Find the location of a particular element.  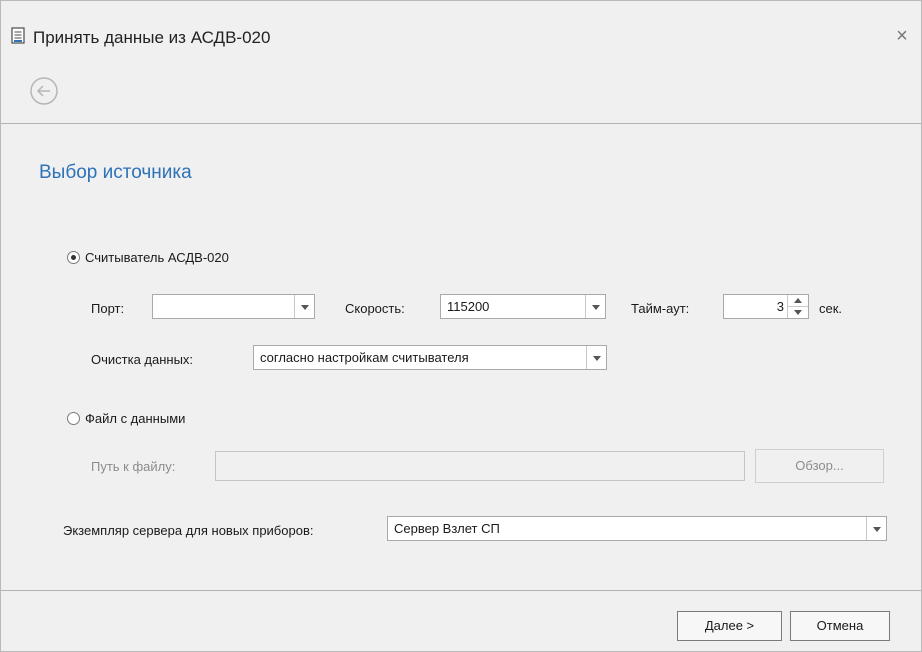

footer-bar: Далее > Отмена is located at coordinates (461, 621).